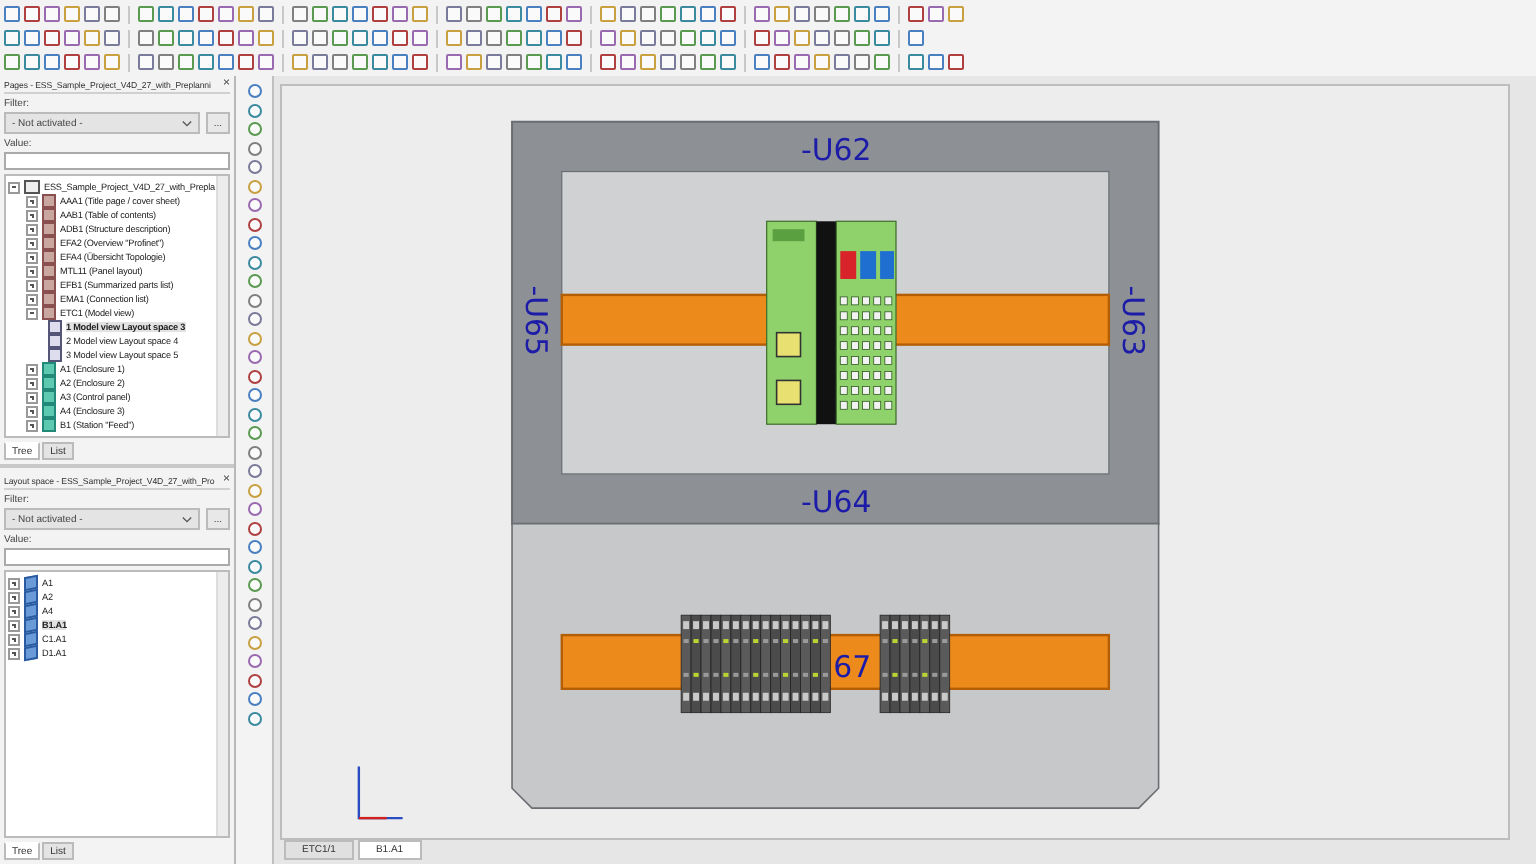 The height and width of the screenshot is (864, 1536). What do you see at coordinates (380, 793) in the screenshot?
I see `axis-icon` at bounding box center [380, 793].